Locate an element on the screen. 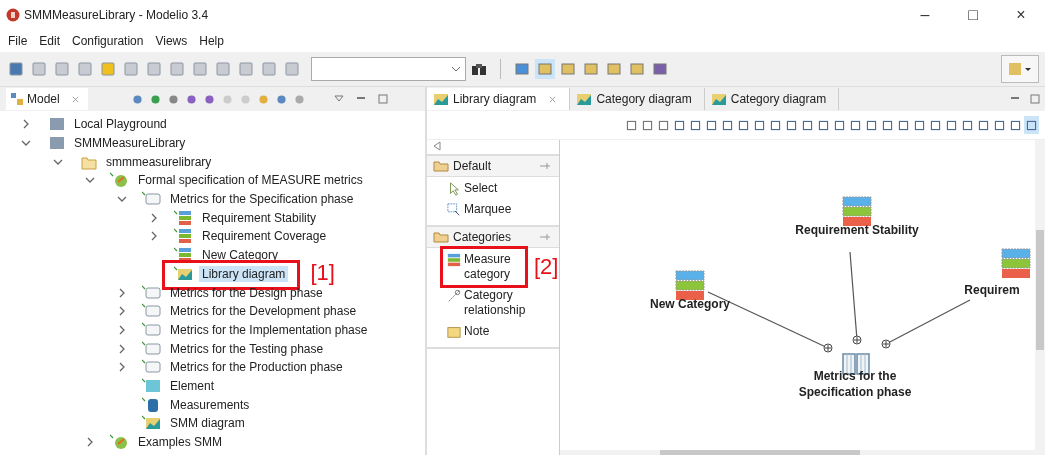 This screenshot has height=455, width=1045. tree-item: Metrics for the Testing phase is located at coordinates (247, 348).